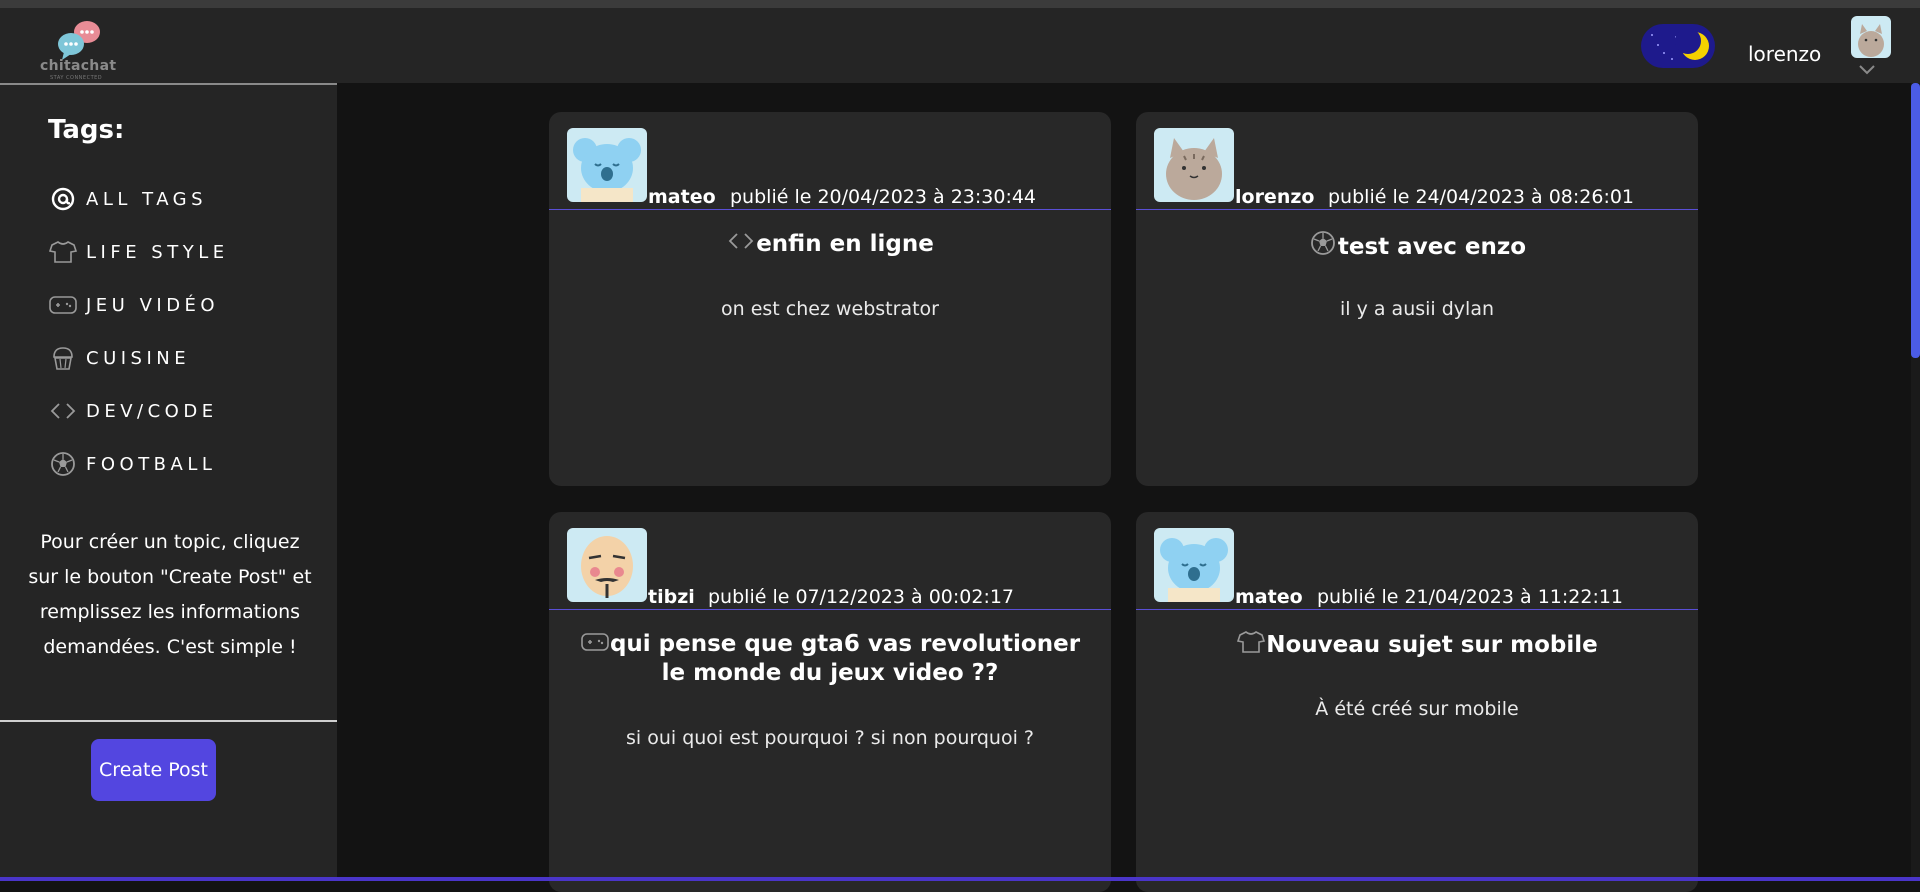  I want to click on tag-label: CUISINE, so click(138, 358).